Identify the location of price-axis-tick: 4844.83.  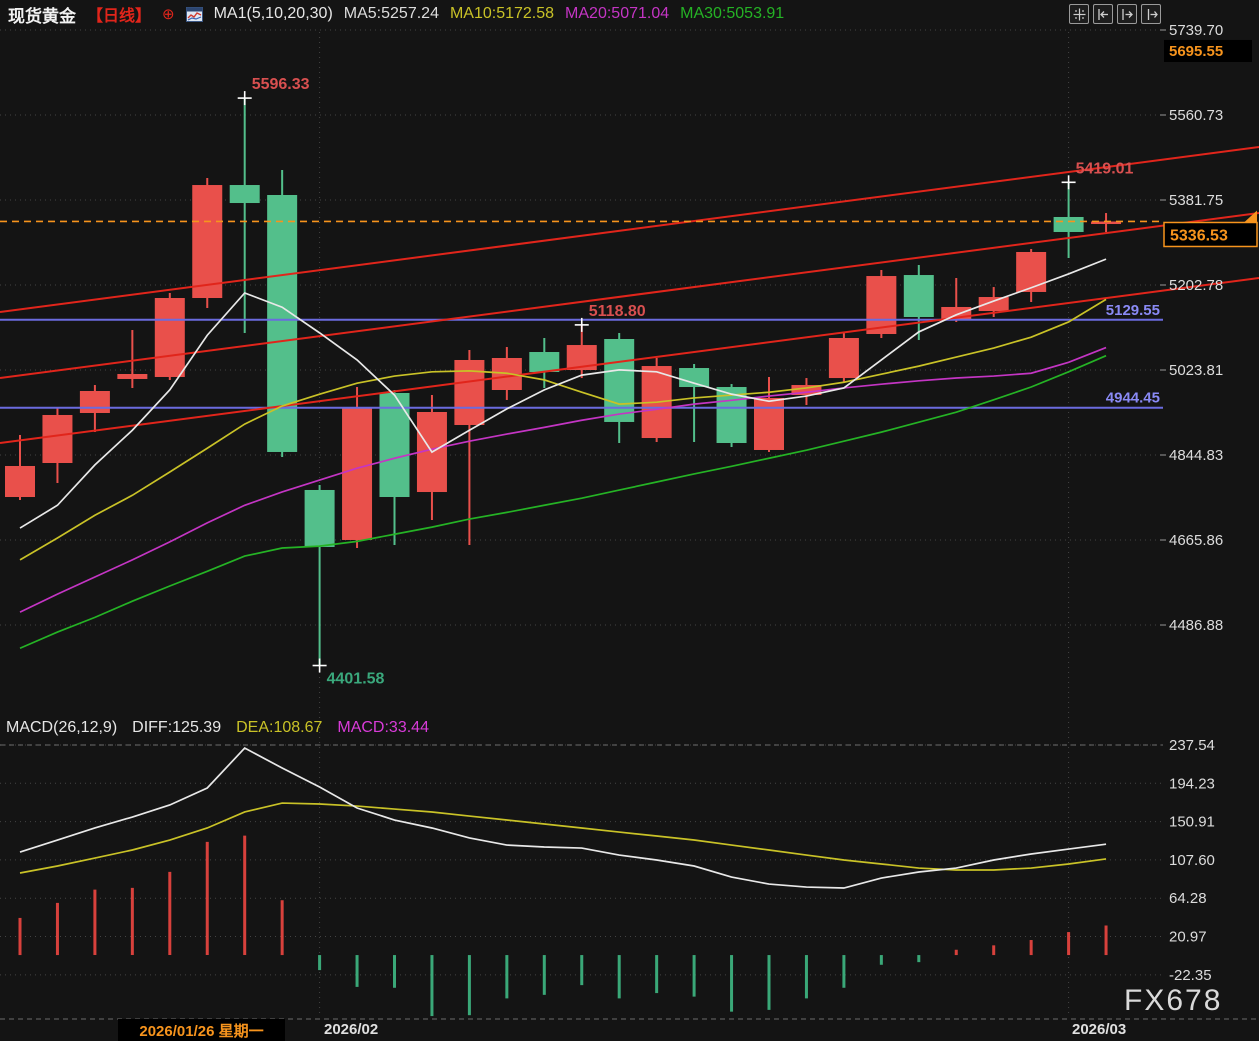
(1196, 455).